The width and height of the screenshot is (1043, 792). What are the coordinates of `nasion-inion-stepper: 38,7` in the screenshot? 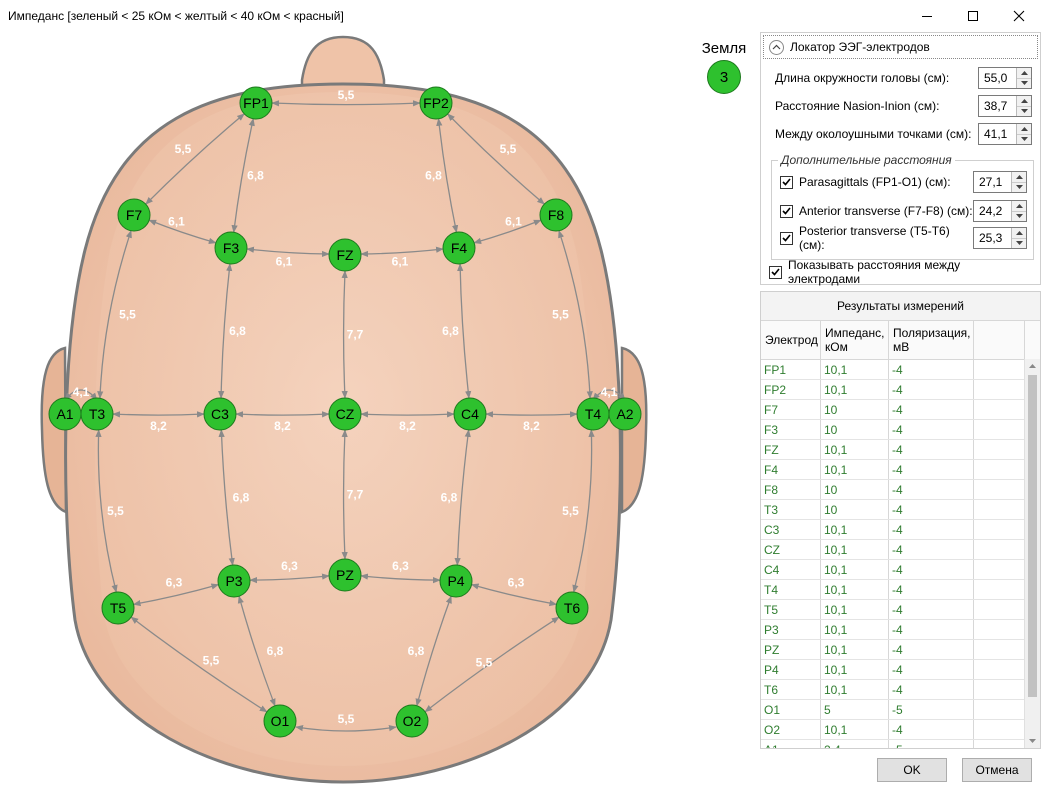 It's located at (1005, 106).